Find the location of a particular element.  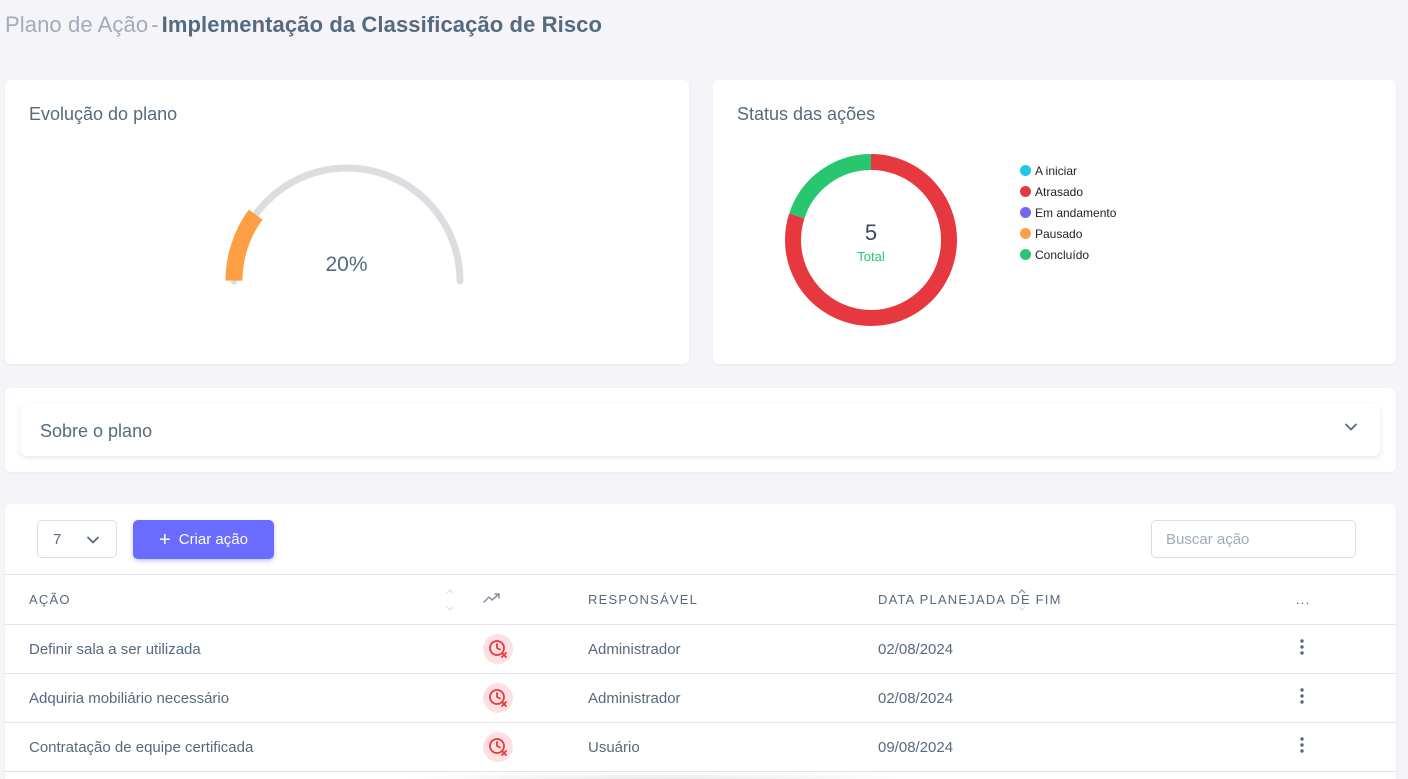

legend-label: A iniciar is located at coordinates (1056, 170).